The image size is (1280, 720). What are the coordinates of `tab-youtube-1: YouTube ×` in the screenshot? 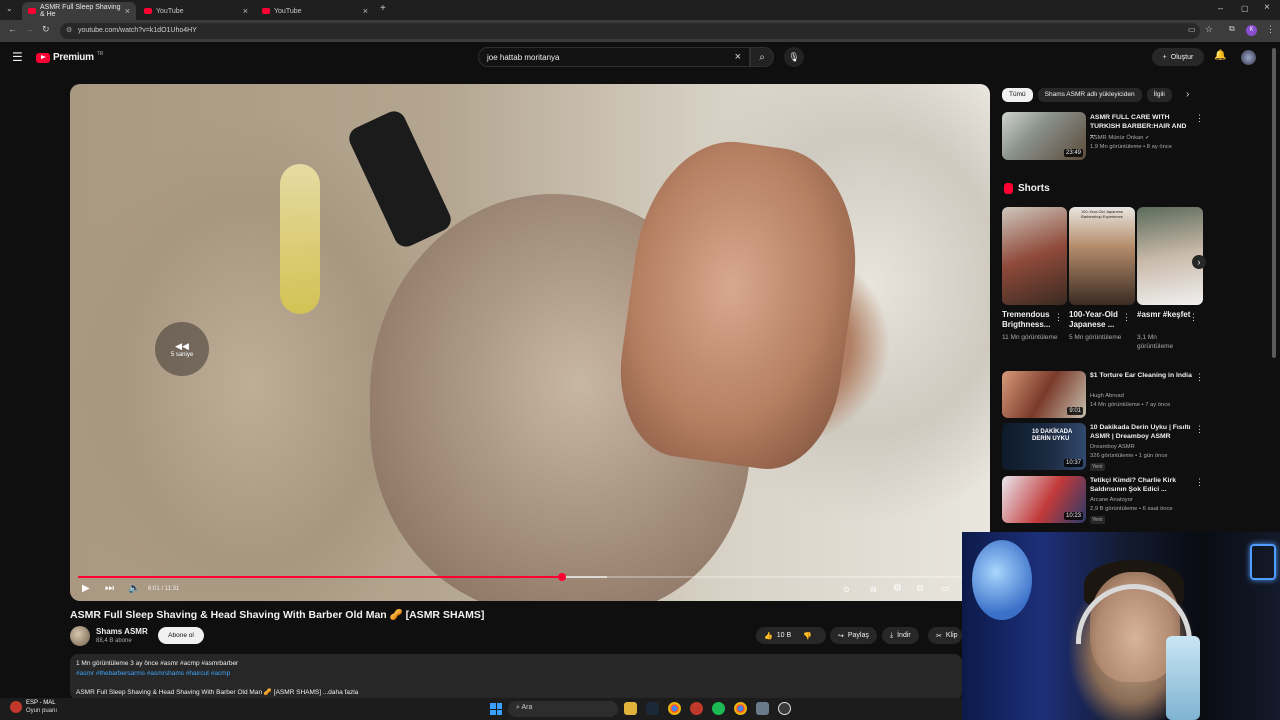 It's located at (196, 11).